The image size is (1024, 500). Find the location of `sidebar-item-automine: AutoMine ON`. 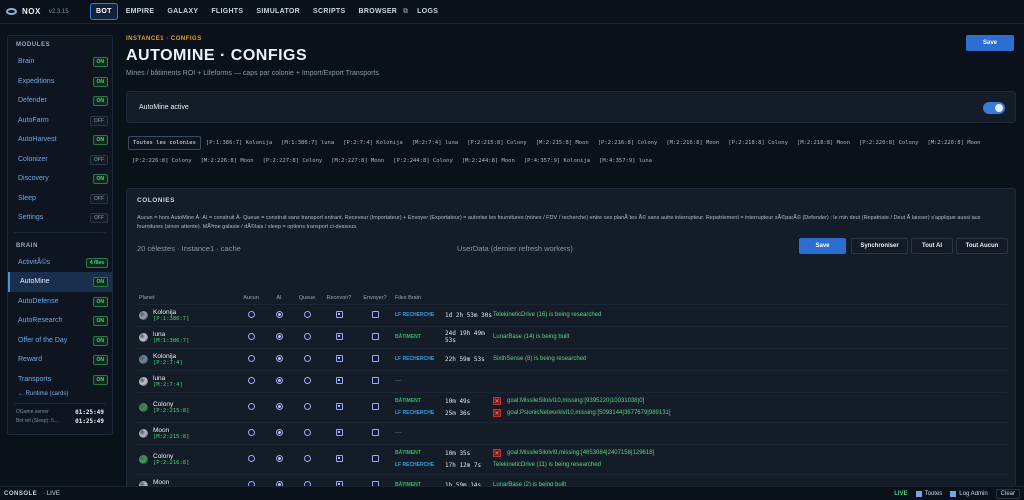

sidebar-item-automine: AutoMine ON is located at coordinates (60, 282).